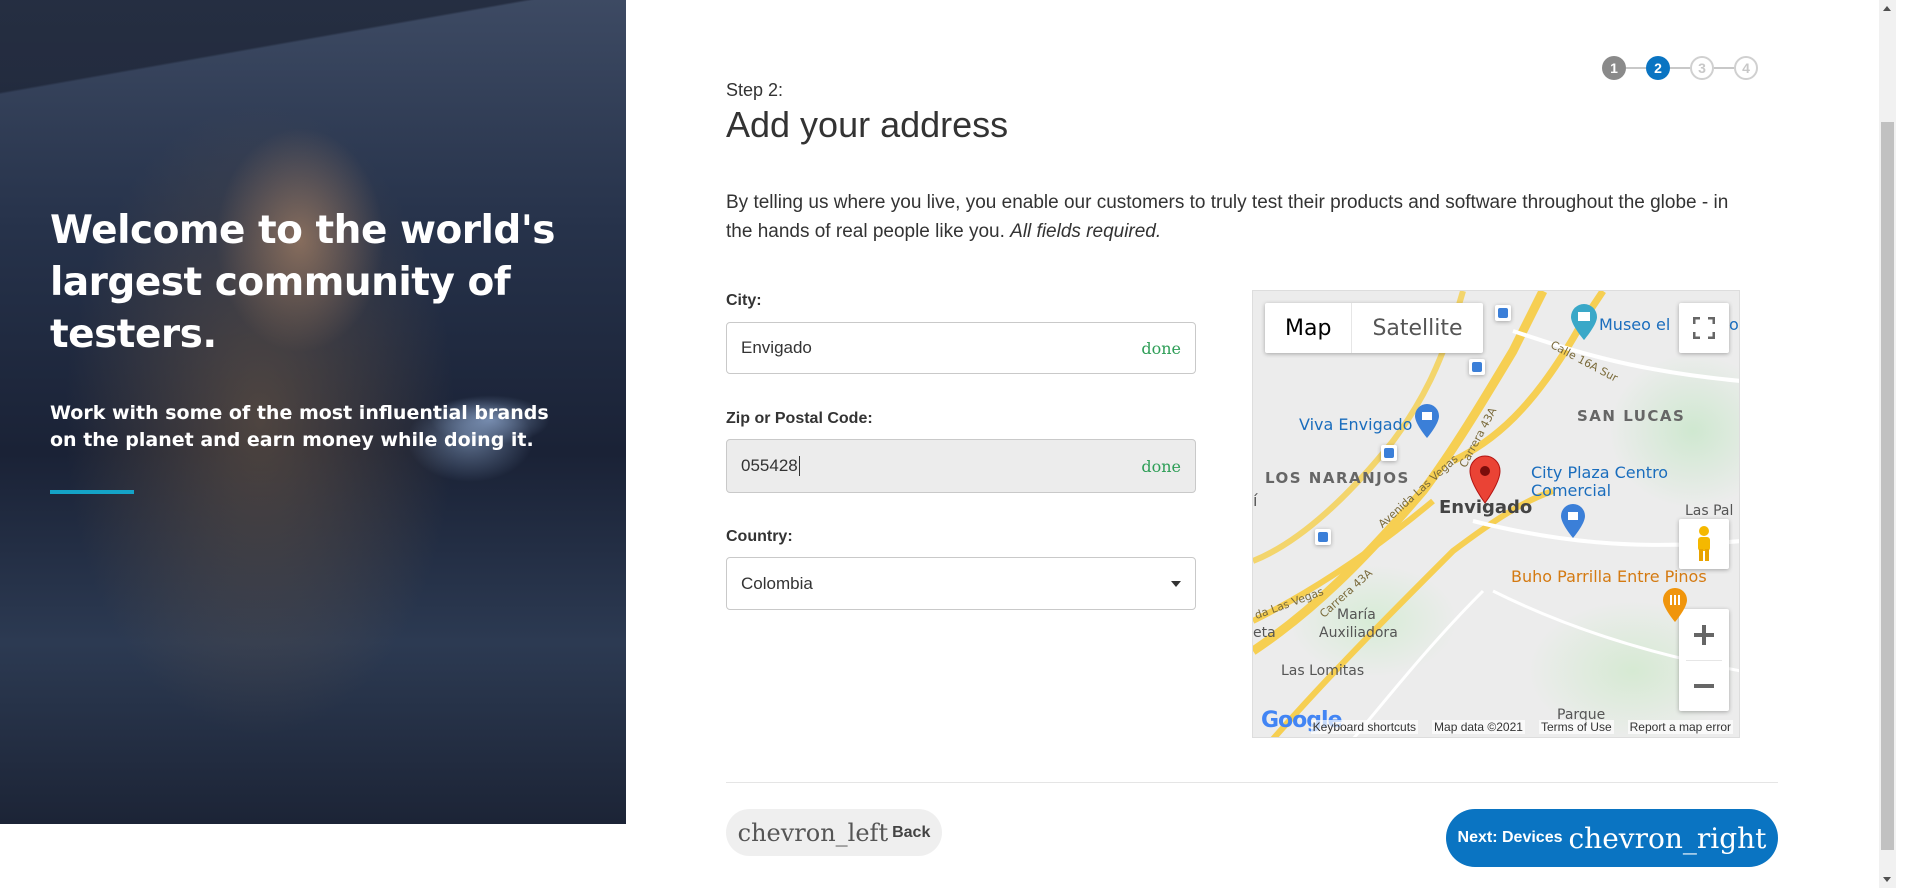 This screenshot has width=1920, height=888. What do you see at coordinates (1609, 576) in the screenshot?
I see `map-label-buho: Buho Parrilla Entre Pinos` at bounding box center [1609, 576].